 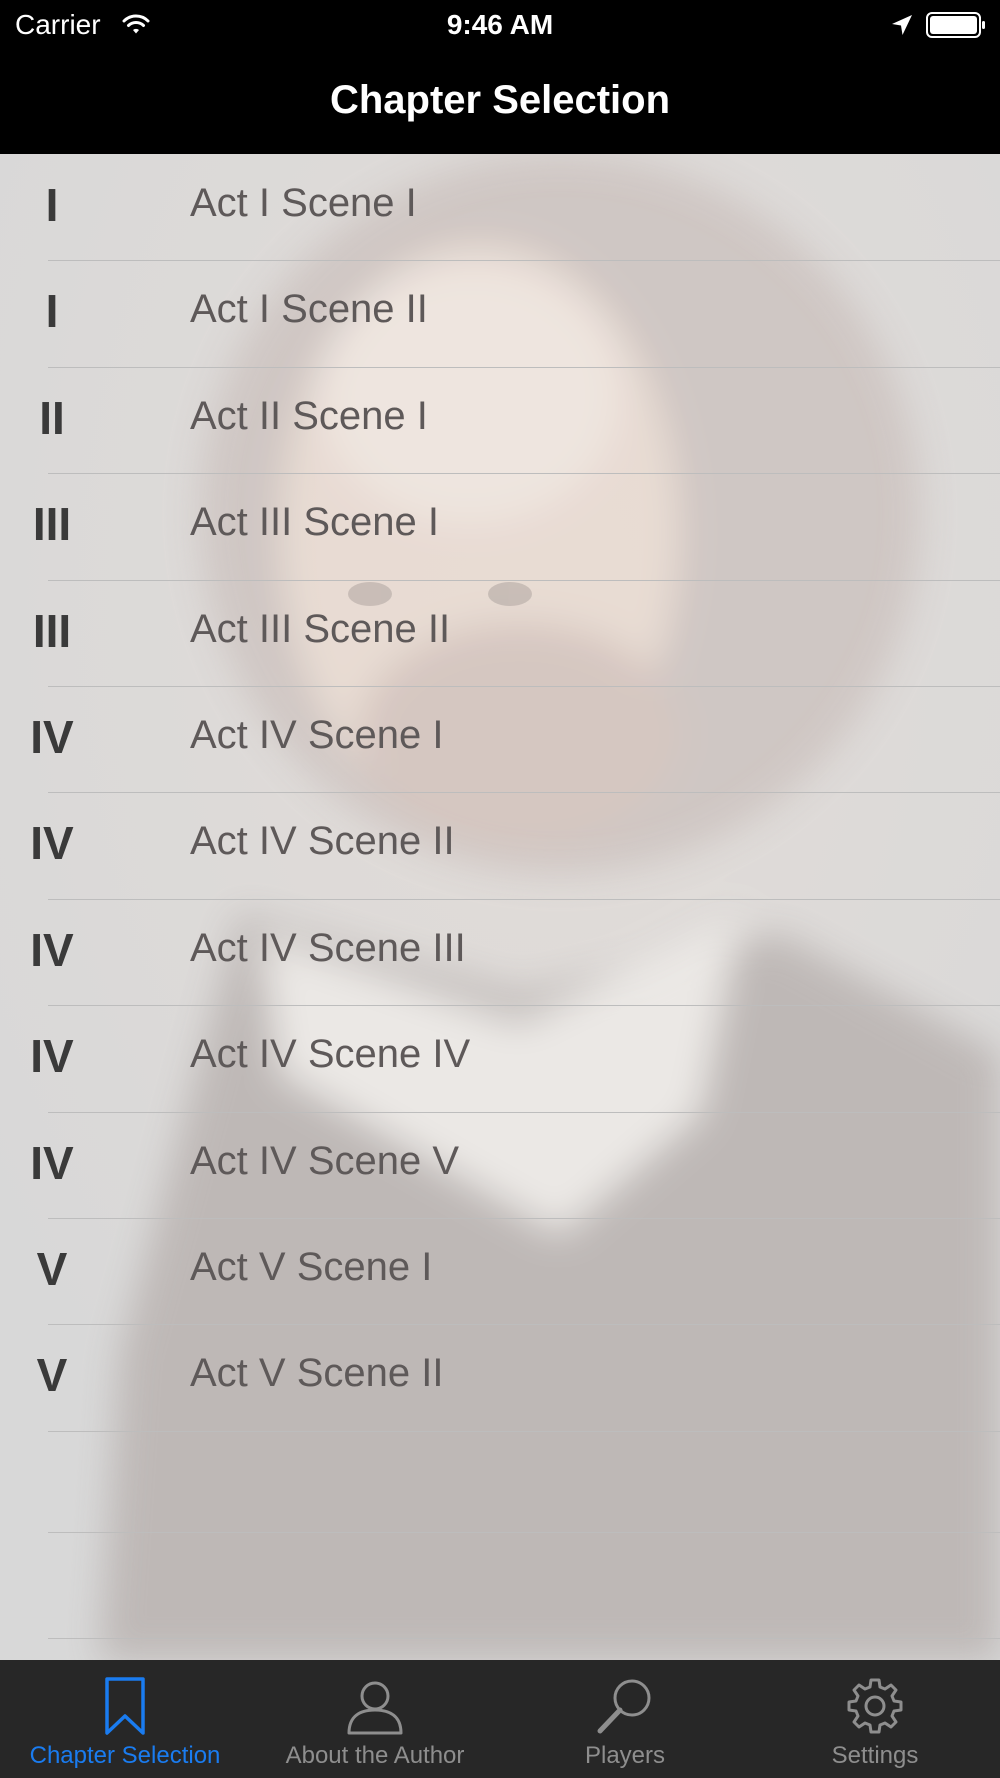 I want to click on chapter-label: Act I Scene II, so click(x=309, y=309).